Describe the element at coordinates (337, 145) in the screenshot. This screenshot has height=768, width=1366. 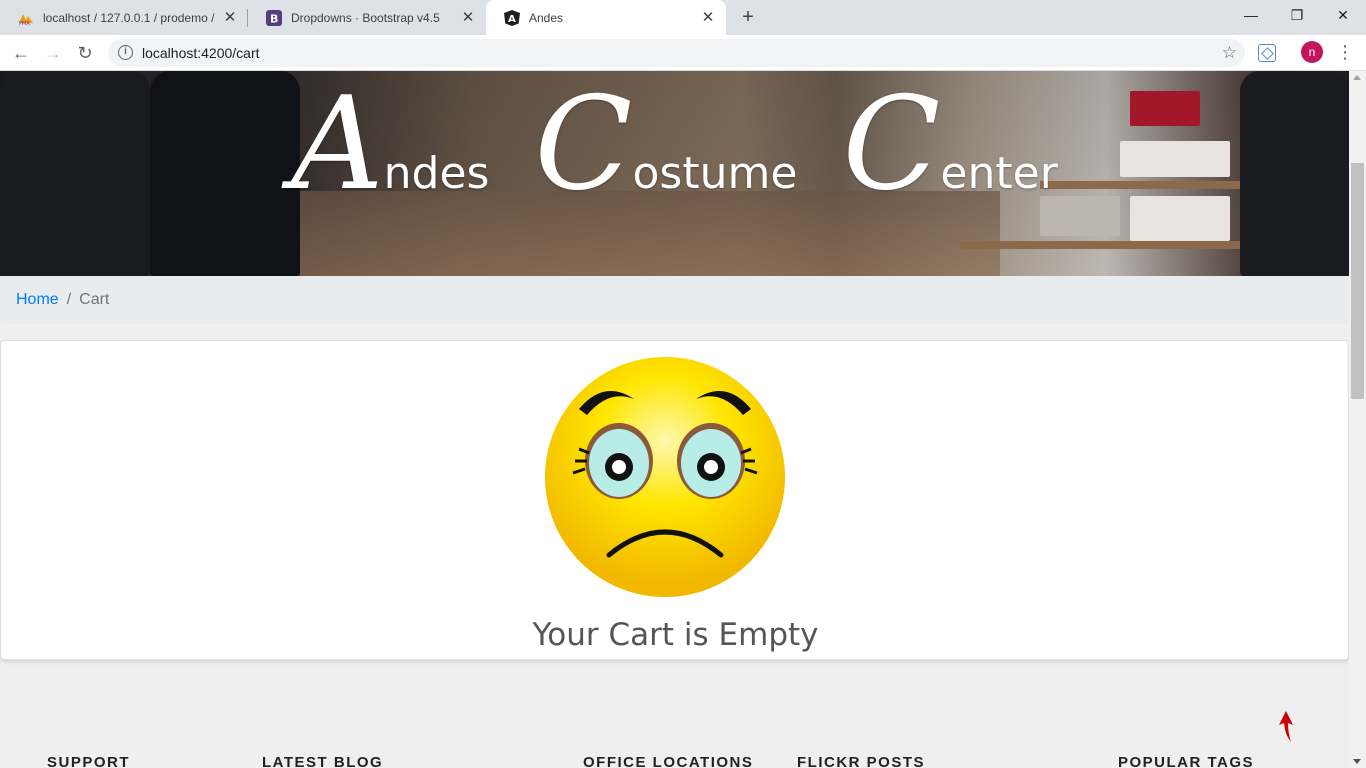
I see `hero-initial: A` at that location.